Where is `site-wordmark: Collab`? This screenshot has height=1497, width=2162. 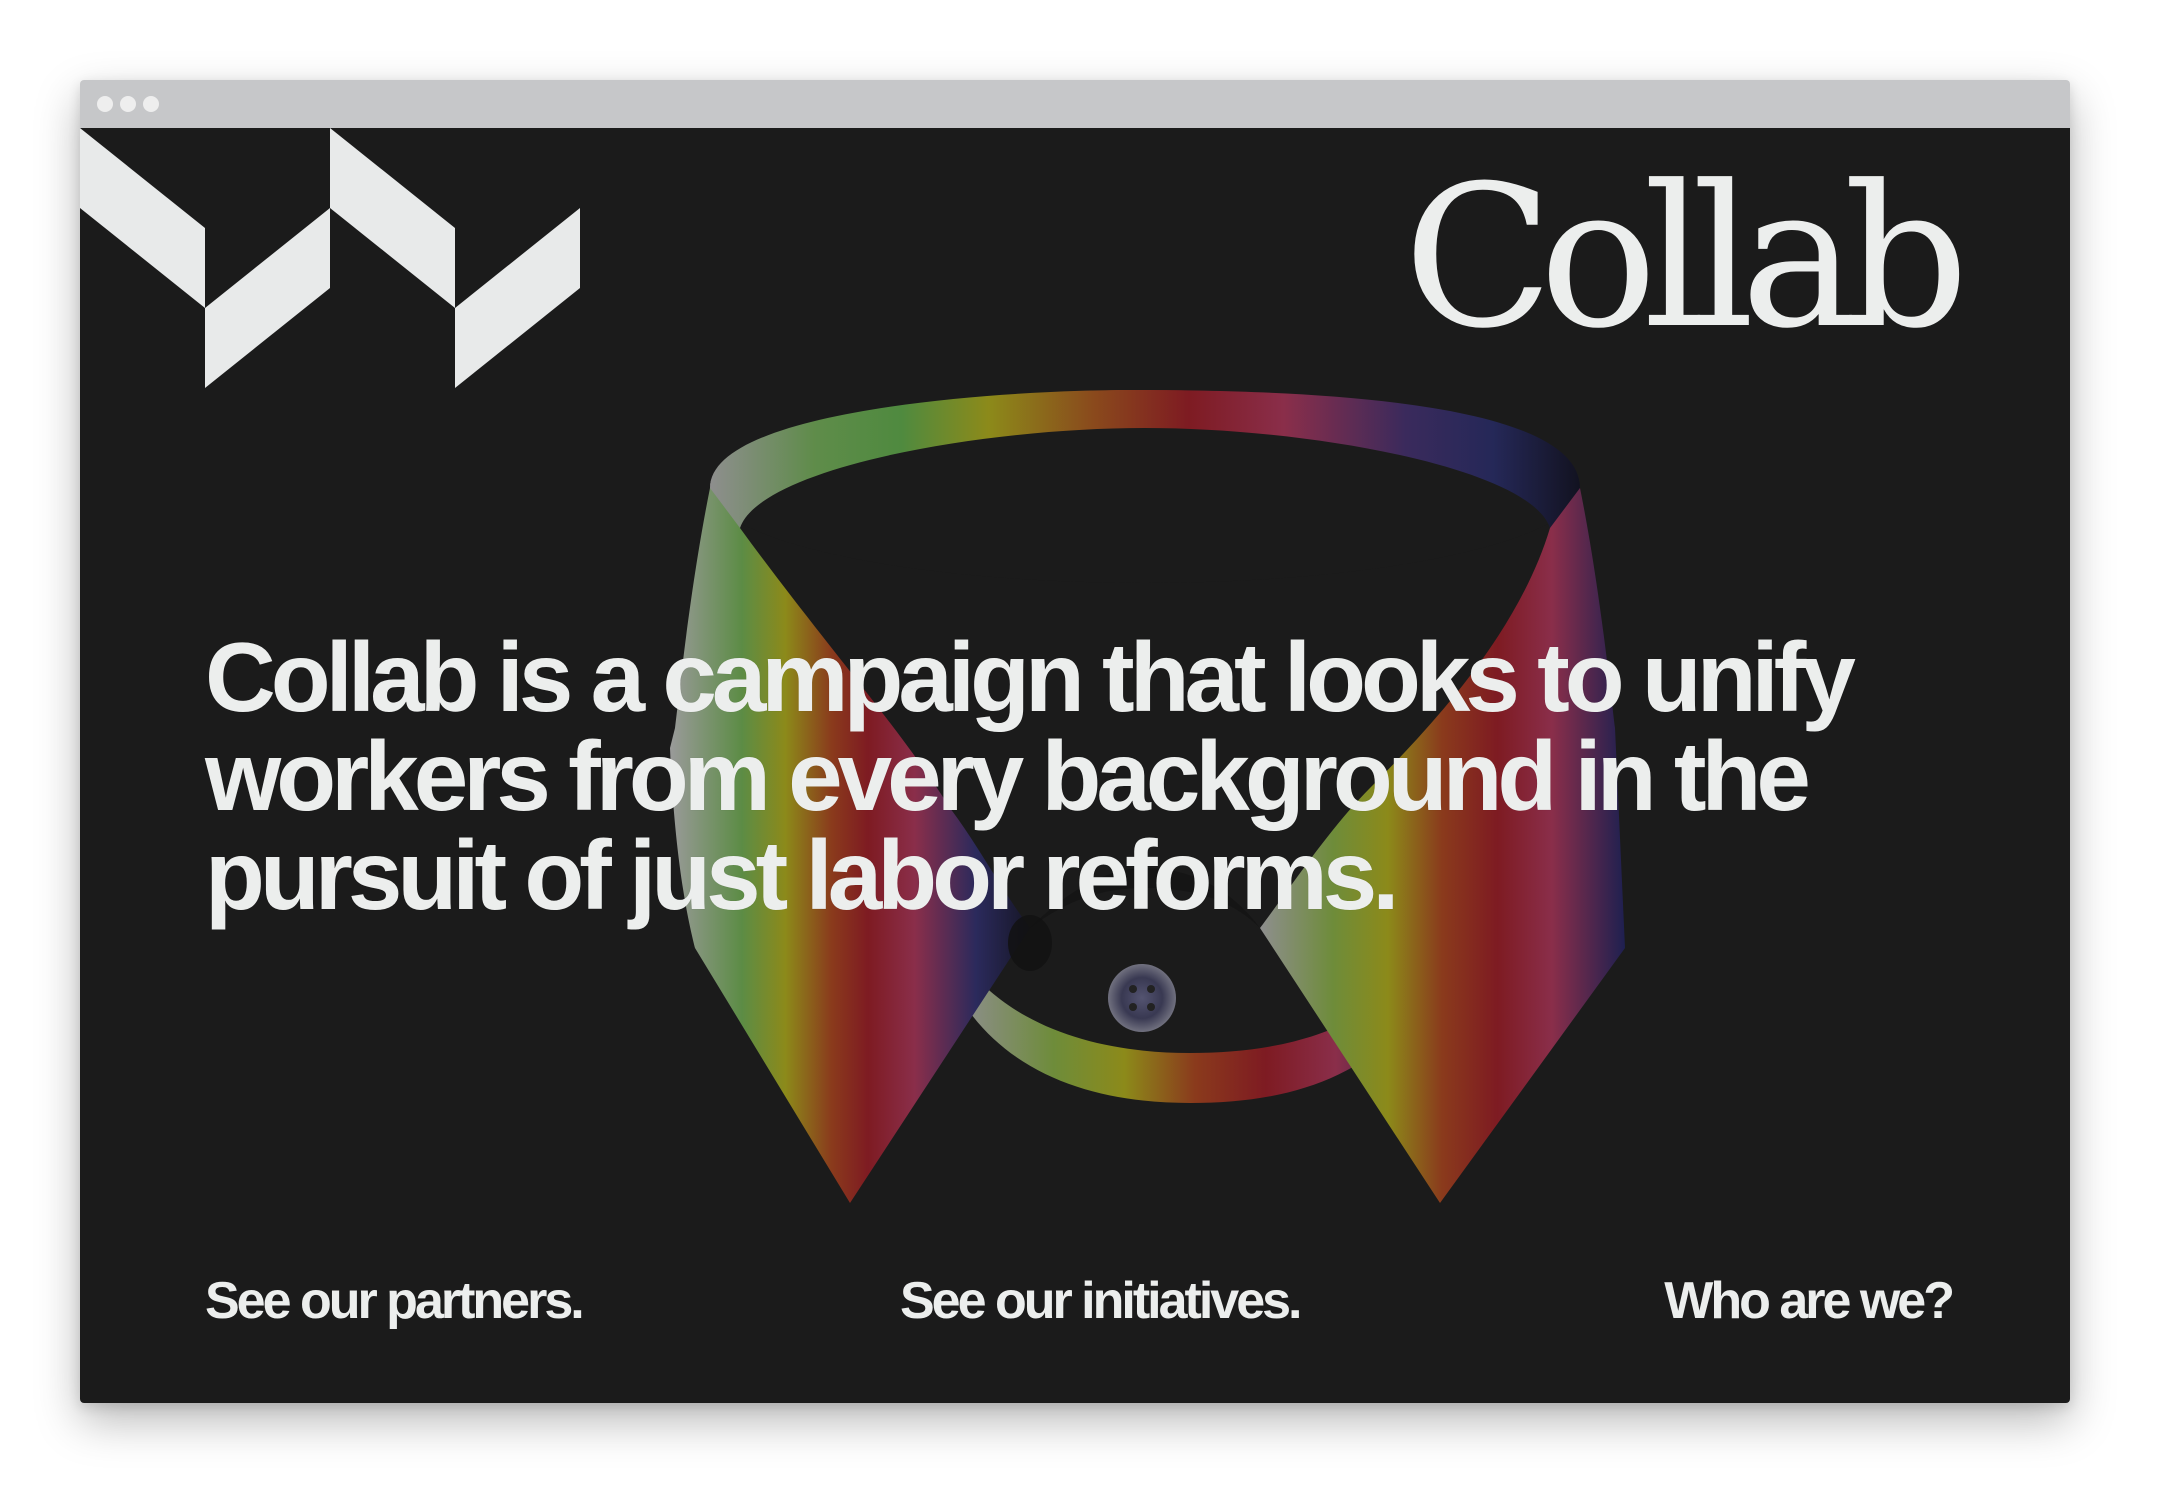 site-wordmark: Collab is located at coordinates (1686, 258).